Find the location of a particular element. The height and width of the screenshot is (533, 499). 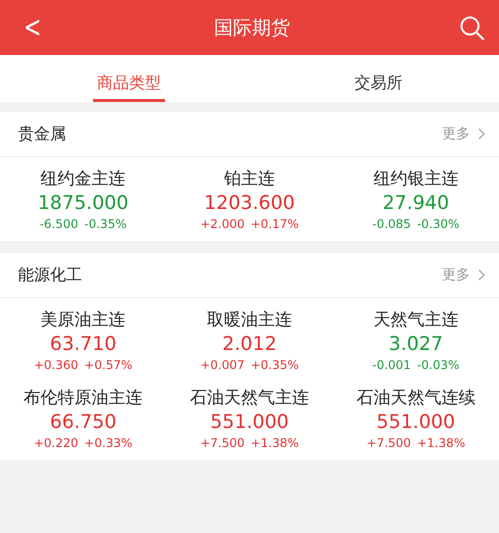

price-change: +0.007 is located at coordinates (222, 365).